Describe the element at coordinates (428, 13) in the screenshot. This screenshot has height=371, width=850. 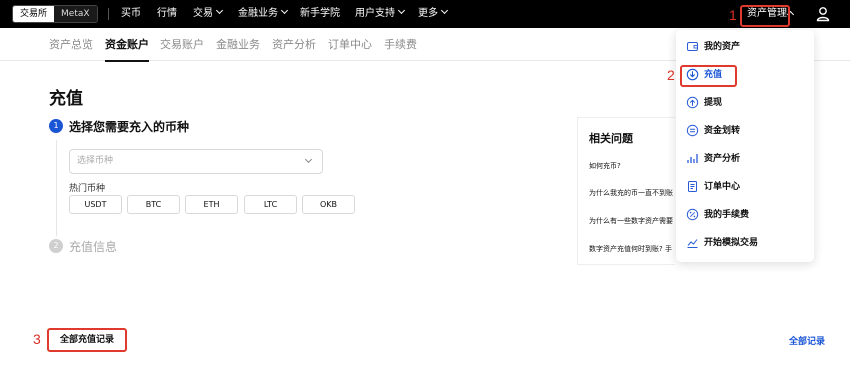
I see `nav-more-label: 更多` at that location.